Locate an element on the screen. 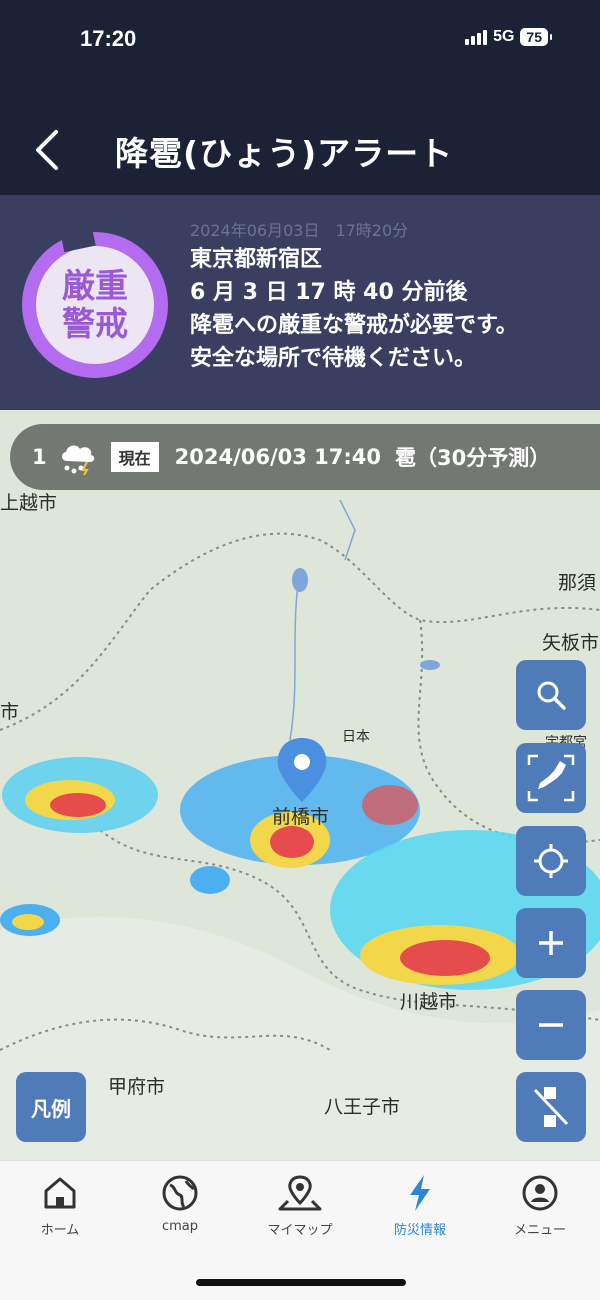 Image resolution: width=600 pixels, height=1300 pixels. map-label: 日本 is located at coordinates (356, 737).